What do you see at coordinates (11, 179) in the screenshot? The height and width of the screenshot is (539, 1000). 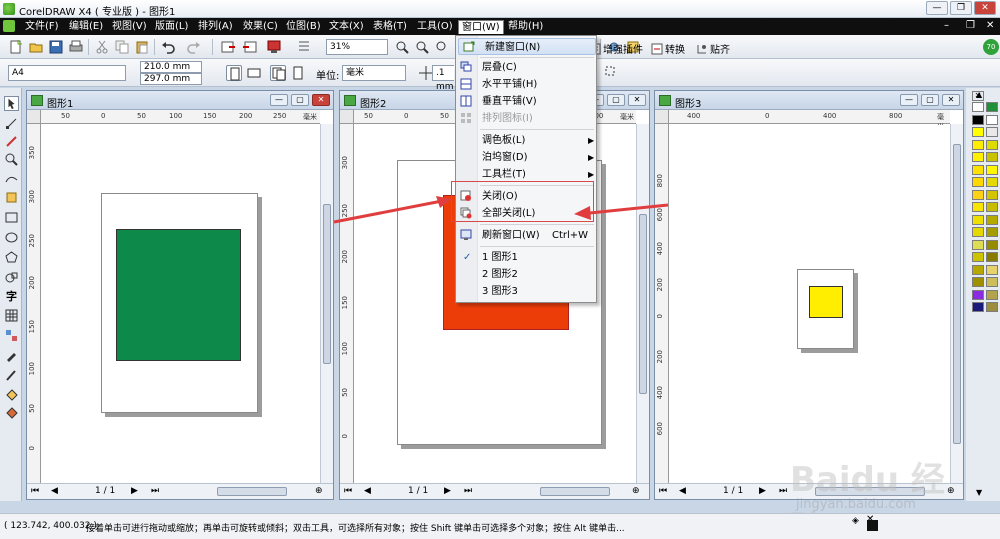 I see `freehand-tool-icon` at bounding box center [11, 179].